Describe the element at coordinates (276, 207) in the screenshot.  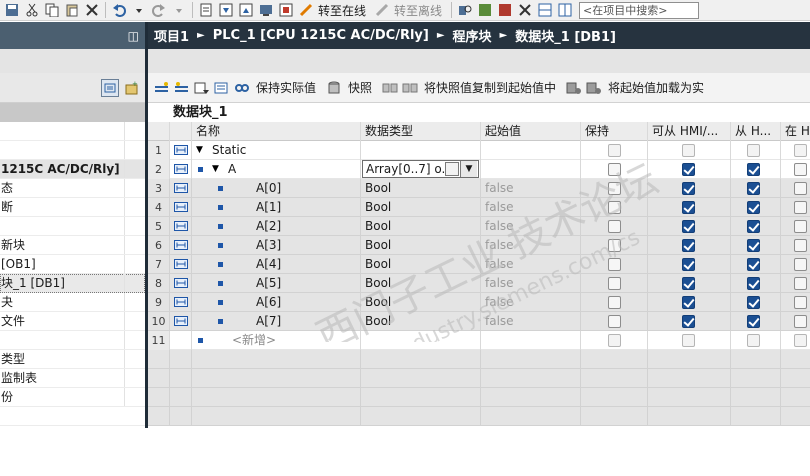
I see `name-cell: A[1]` at that location.